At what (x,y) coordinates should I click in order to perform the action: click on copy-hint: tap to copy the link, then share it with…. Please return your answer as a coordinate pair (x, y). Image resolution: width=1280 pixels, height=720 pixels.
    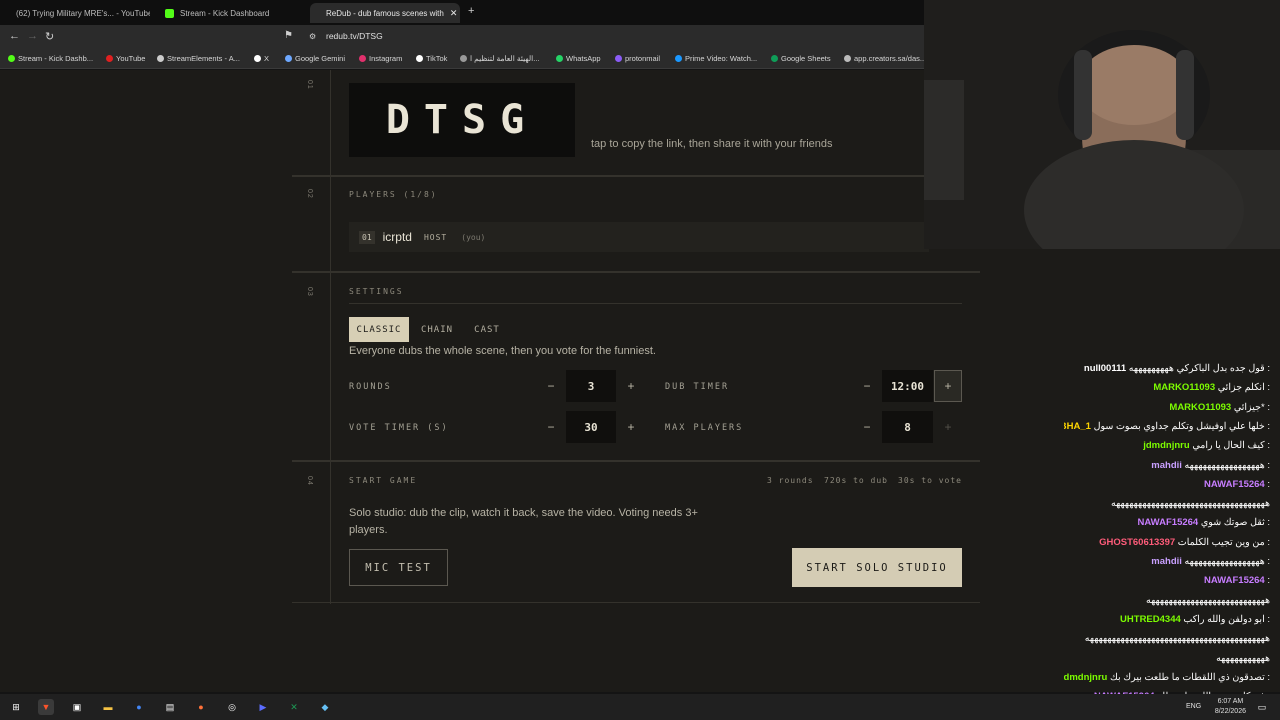
    Looking at the image, I should click on (712, 144).